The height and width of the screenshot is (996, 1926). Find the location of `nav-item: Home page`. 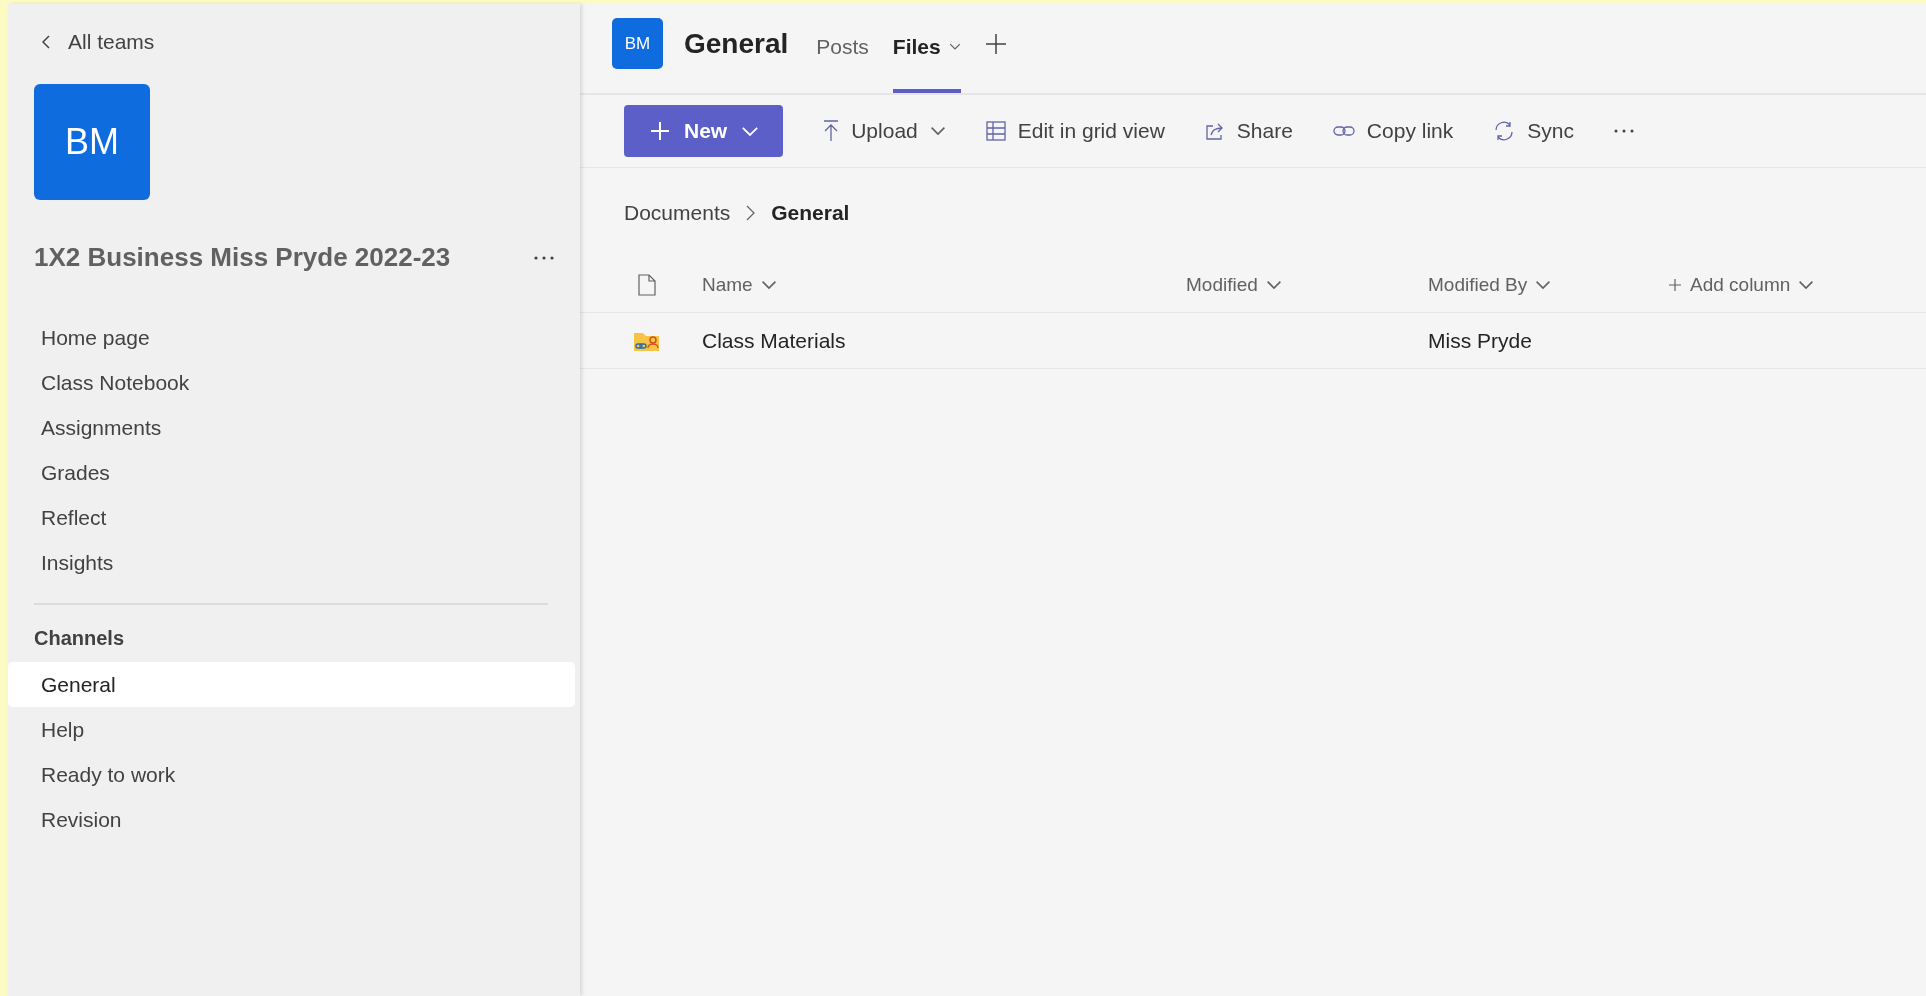

nav-item: Home page is located at coordinates (291, 337).